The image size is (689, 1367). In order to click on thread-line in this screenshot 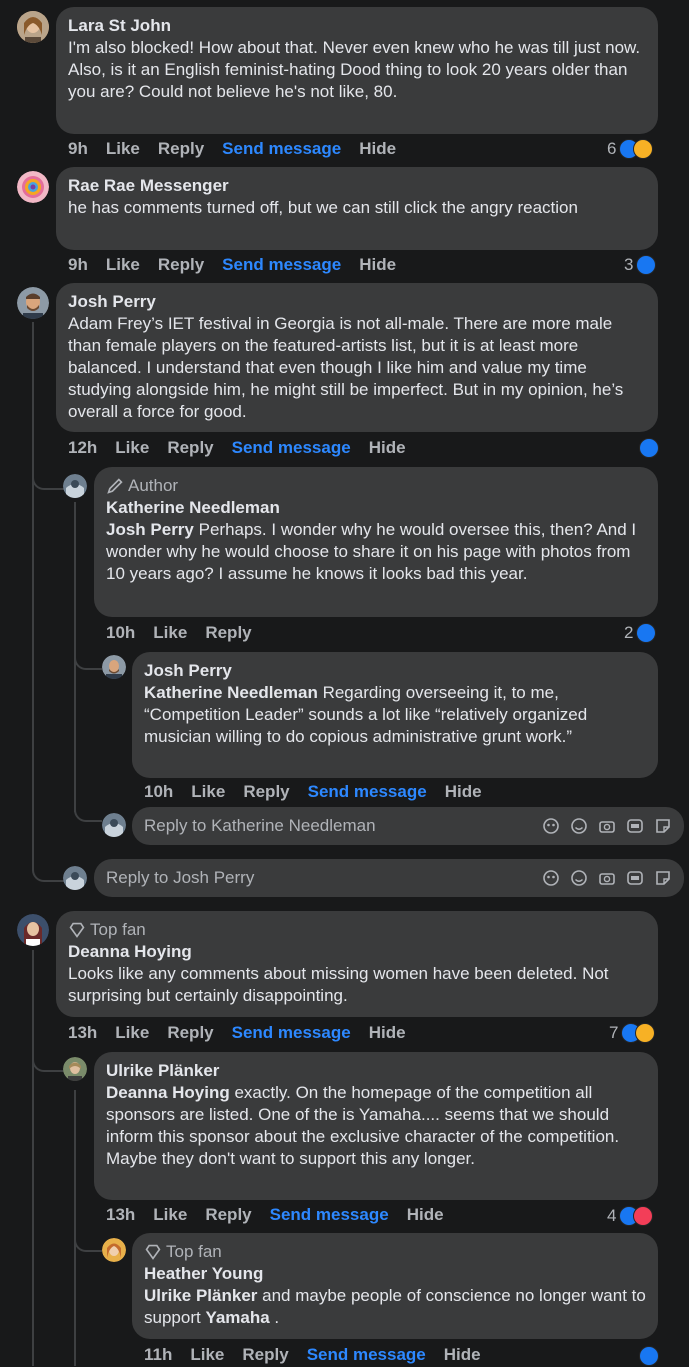, I will do `click(33, 592)`.